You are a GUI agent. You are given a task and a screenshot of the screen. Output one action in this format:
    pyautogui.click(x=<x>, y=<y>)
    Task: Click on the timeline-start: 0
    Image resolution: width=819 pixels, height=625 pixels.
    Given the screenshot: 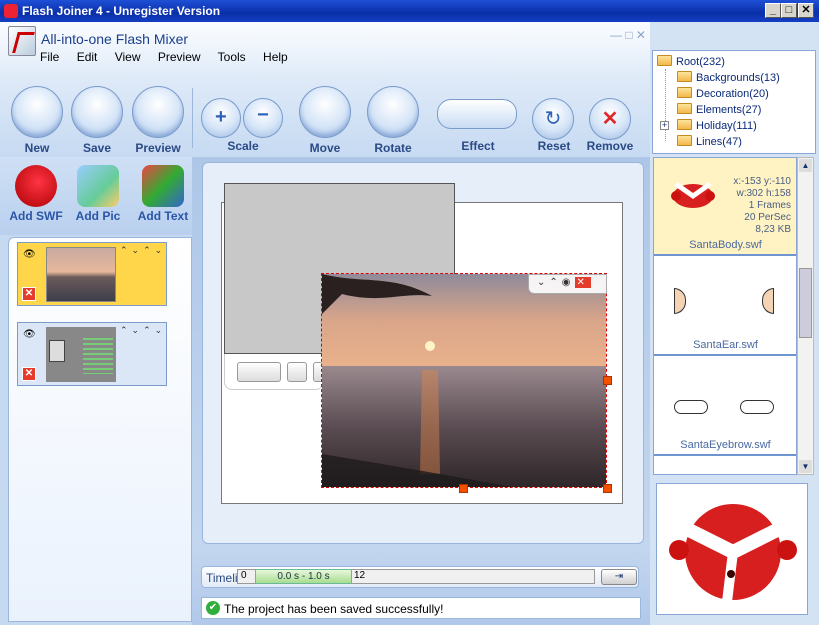 What is the action you would take?
    pyautogui.click(x=244, y=575)
    